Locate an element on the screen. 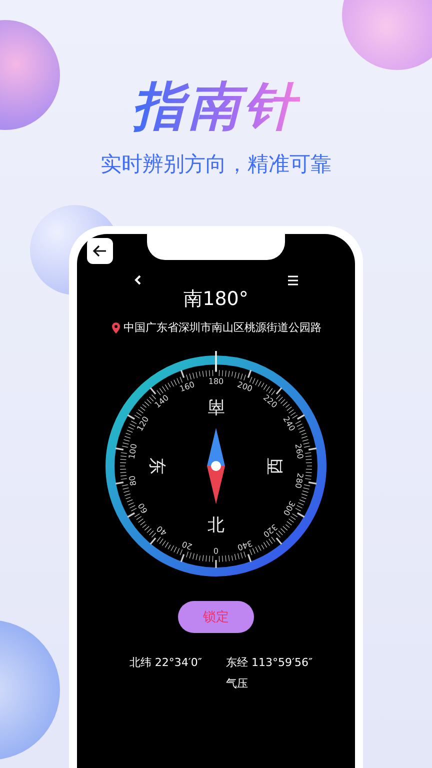 This screenshot has height=768, width=432. chevron-left-icon is located at coordinates (138, 280).